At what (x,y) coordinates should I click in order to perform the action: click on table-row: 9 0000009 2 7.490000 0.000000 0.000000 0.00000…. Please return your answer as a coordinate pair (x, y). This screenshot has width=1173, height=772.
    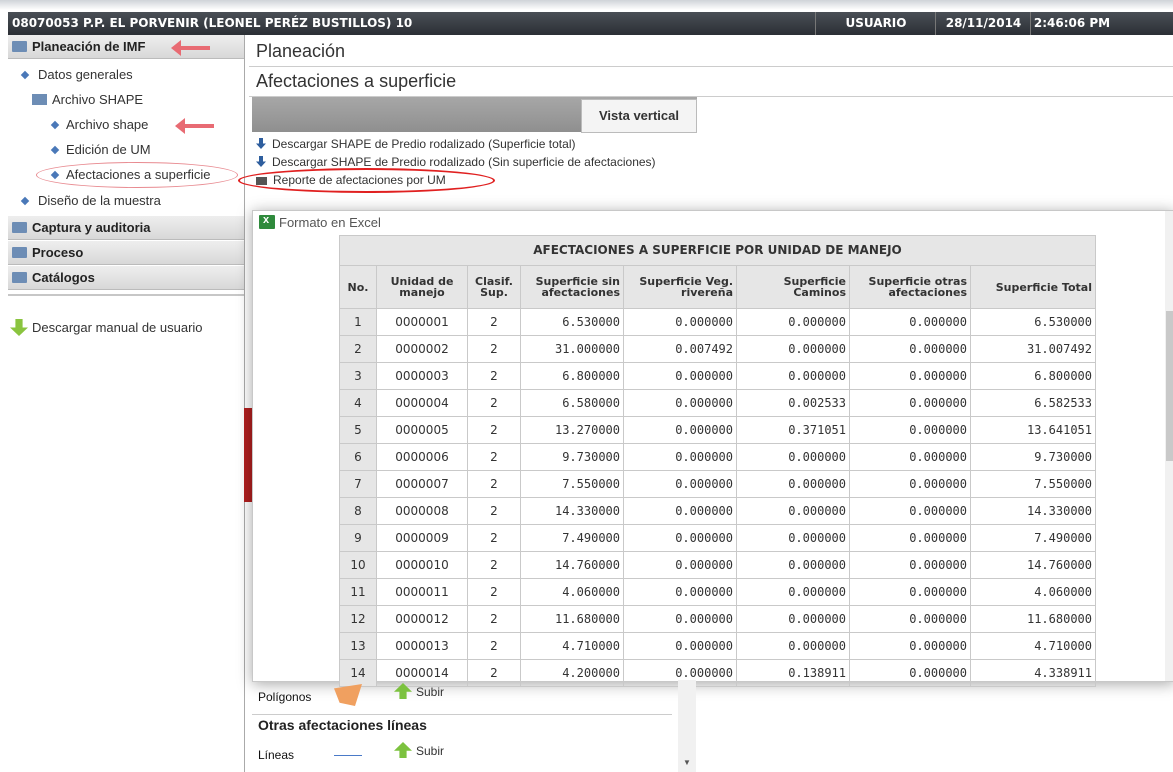
    Looking at the image, I should click on (717, 538).